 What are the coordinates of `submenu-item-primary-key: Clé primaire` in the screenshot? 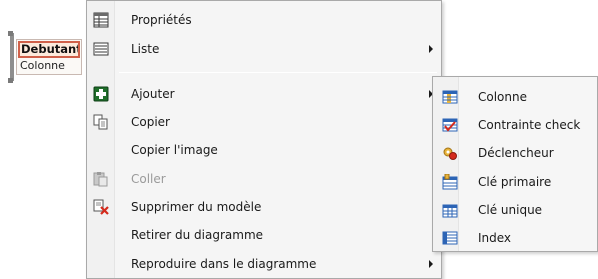 It's located at (515, 181).